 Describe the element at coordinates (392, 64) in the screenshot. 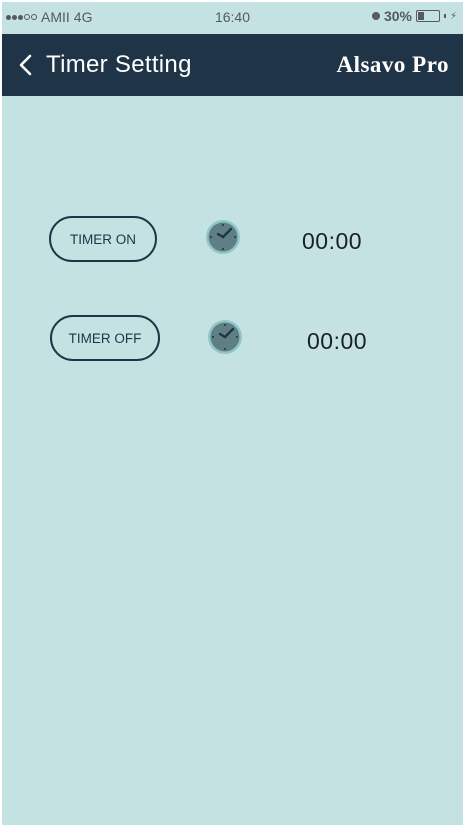

I see `brand-name: Alsavo Pro` at that location.